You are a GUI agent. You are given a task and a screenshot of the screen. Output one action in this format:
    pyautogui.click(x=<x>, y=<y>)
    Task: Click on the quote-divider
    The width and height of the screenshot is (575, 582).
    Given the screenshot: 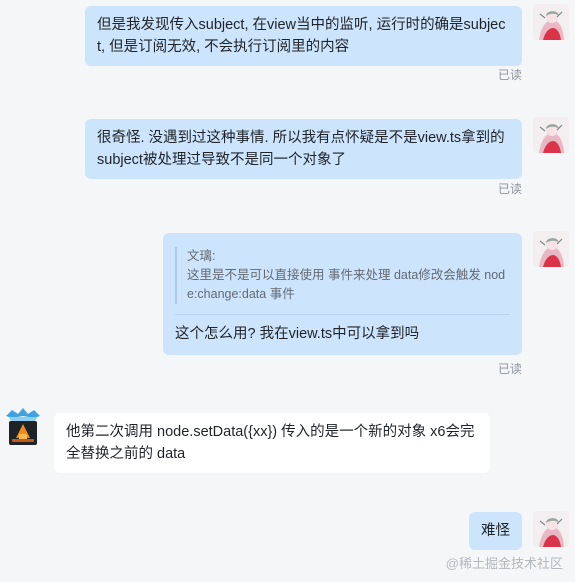 What is the action you would take?
    pyautogui.click(x=342, y=314)
    